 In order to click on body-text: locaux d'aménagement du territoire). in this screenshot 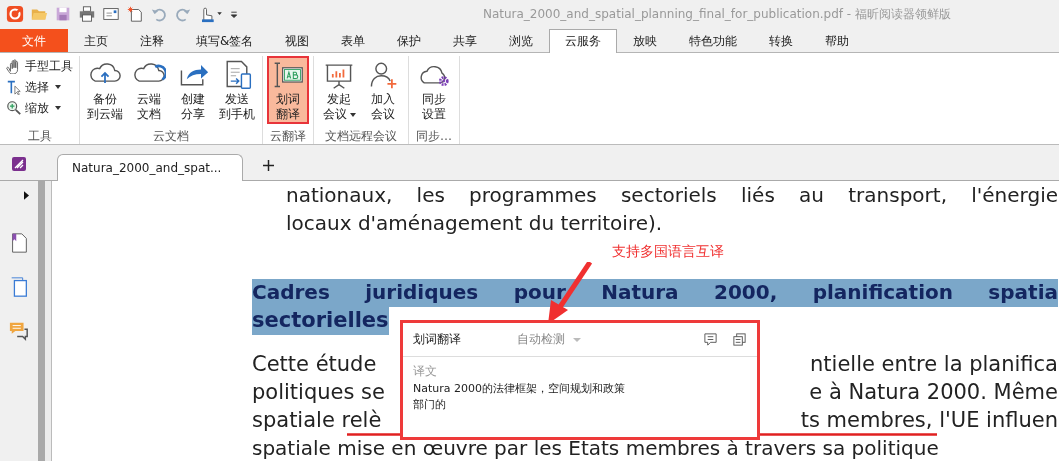, I will do `click(474, 223)`.